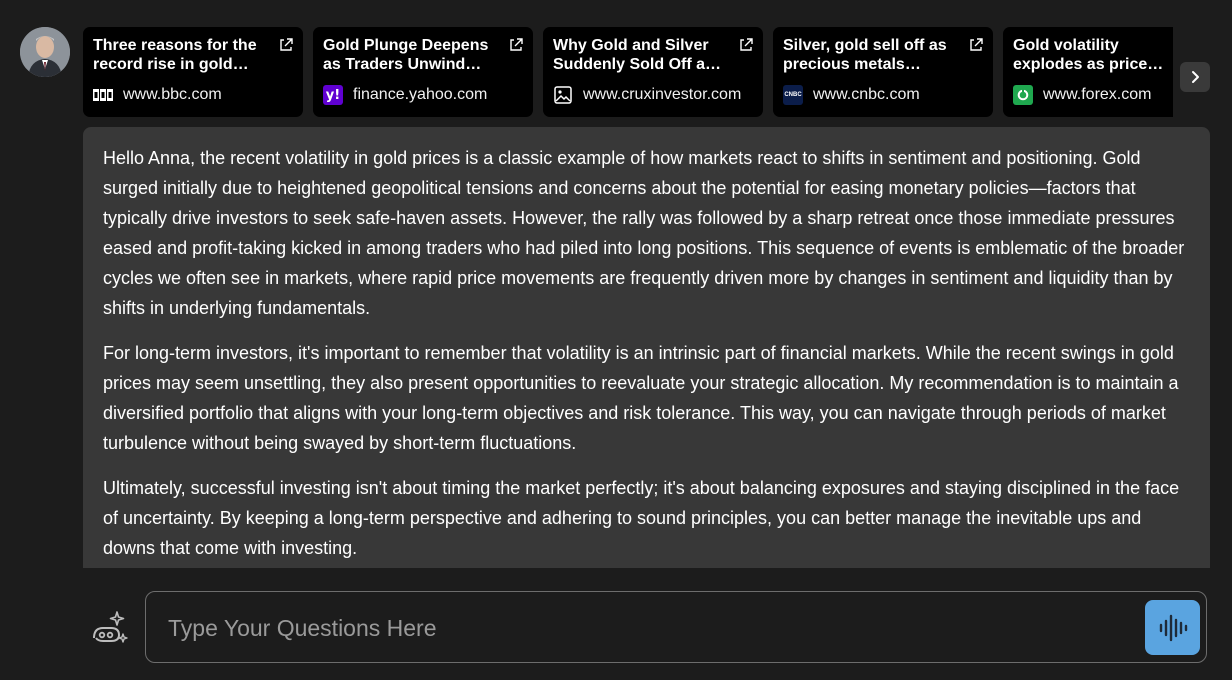  I want to click on image-placeholder-icon, so click(563, 95).